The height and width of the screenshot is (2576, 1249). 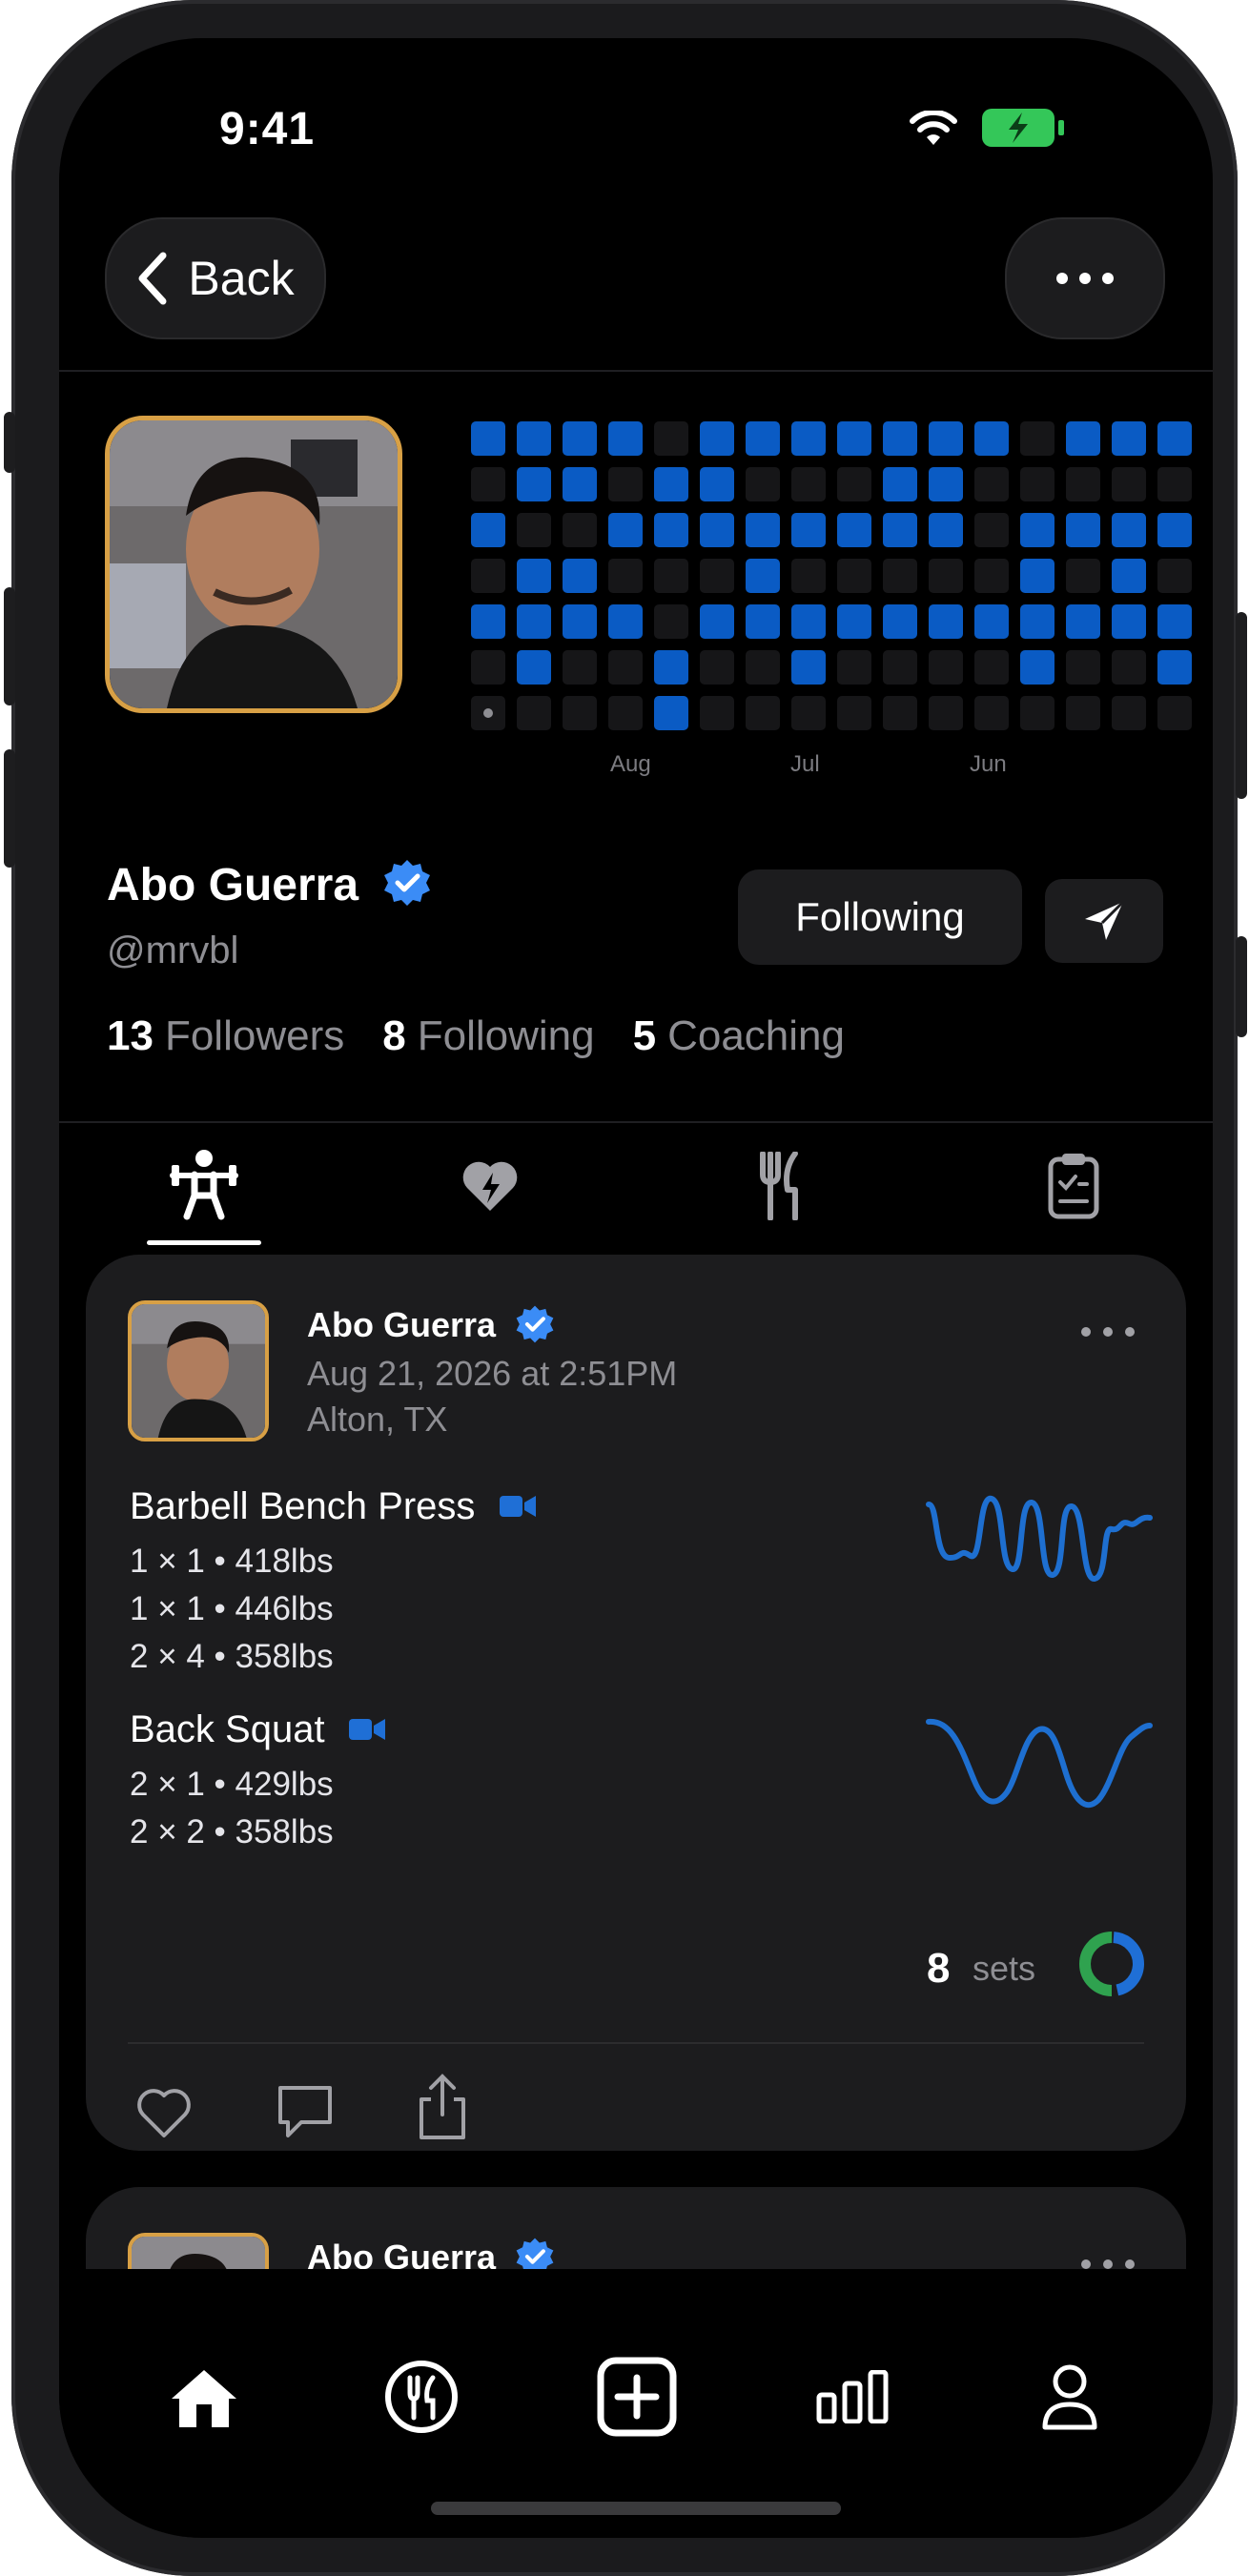 What do you see at coordinates (780, 1186) in the screenshot?
I see `tab-nutrition-icon` at bounding box center [780, 1186].